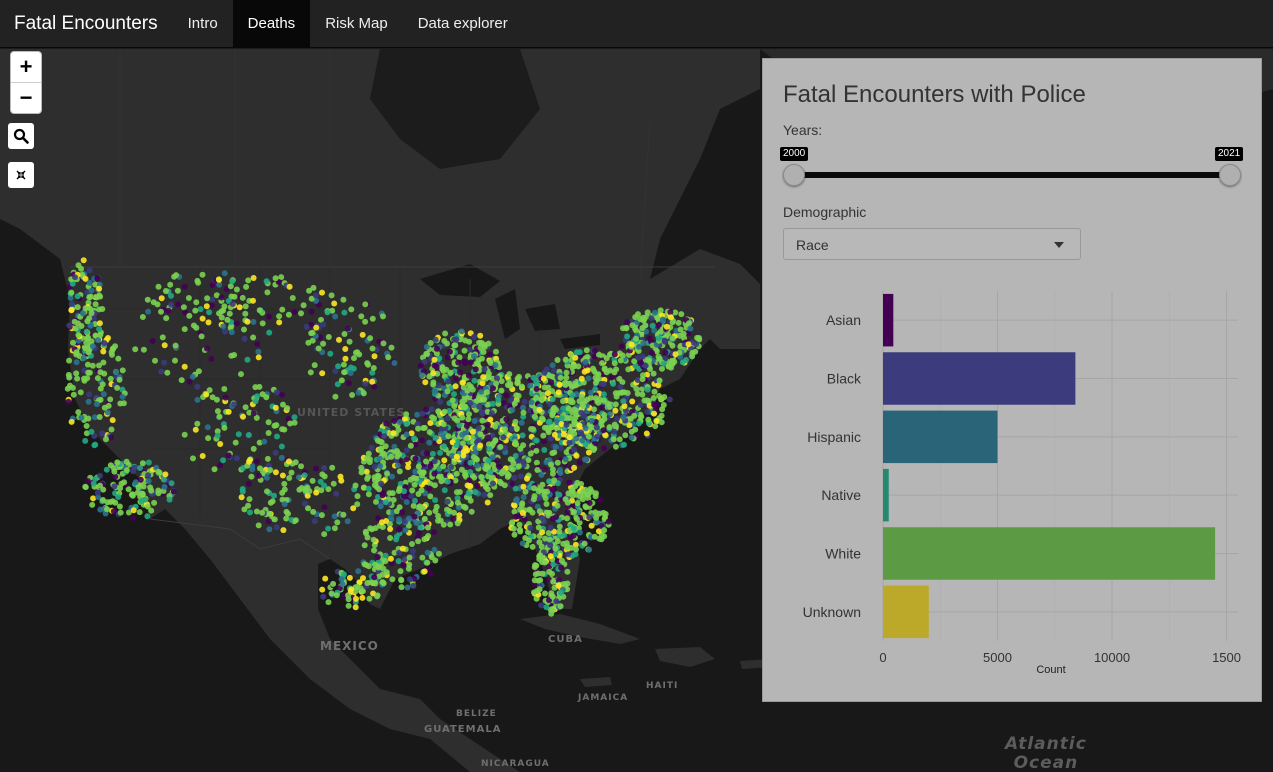  Describe the element at coordinates (356, 23) in the screenshot. I see `tab-risk-map: Risk Map` at that location.